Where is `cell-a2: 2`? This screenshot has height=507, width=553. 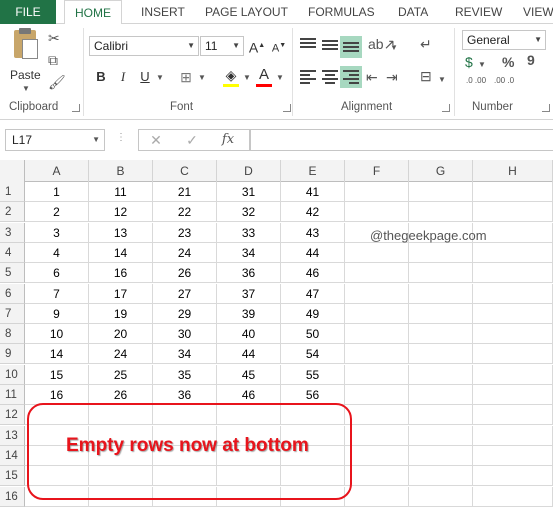
cell-a2: 2 is located at coordinates (57, 212).